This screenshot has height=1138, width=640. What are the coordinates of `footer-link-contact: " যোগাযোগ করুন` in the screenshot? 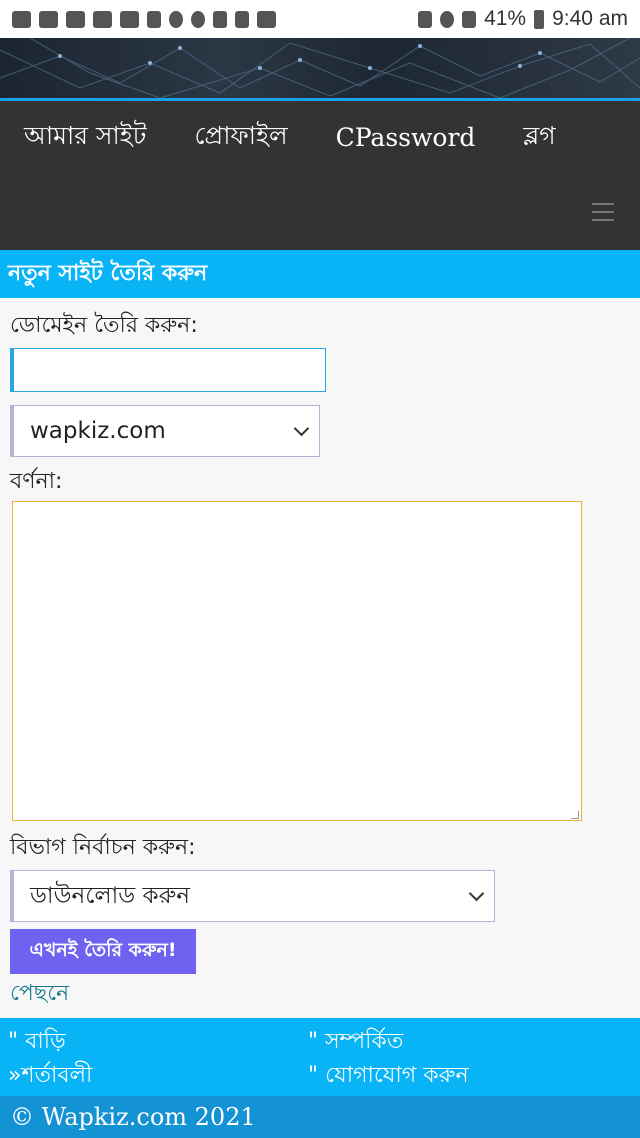 It's located at (388, 1076).